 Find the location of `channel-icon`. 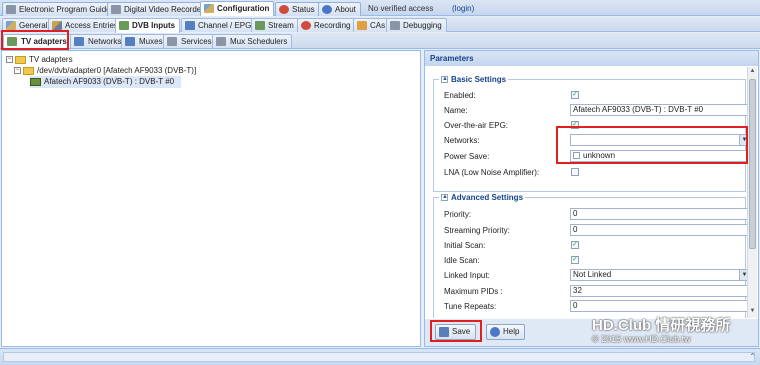

channel-icon is located at coordinates (190, 25).